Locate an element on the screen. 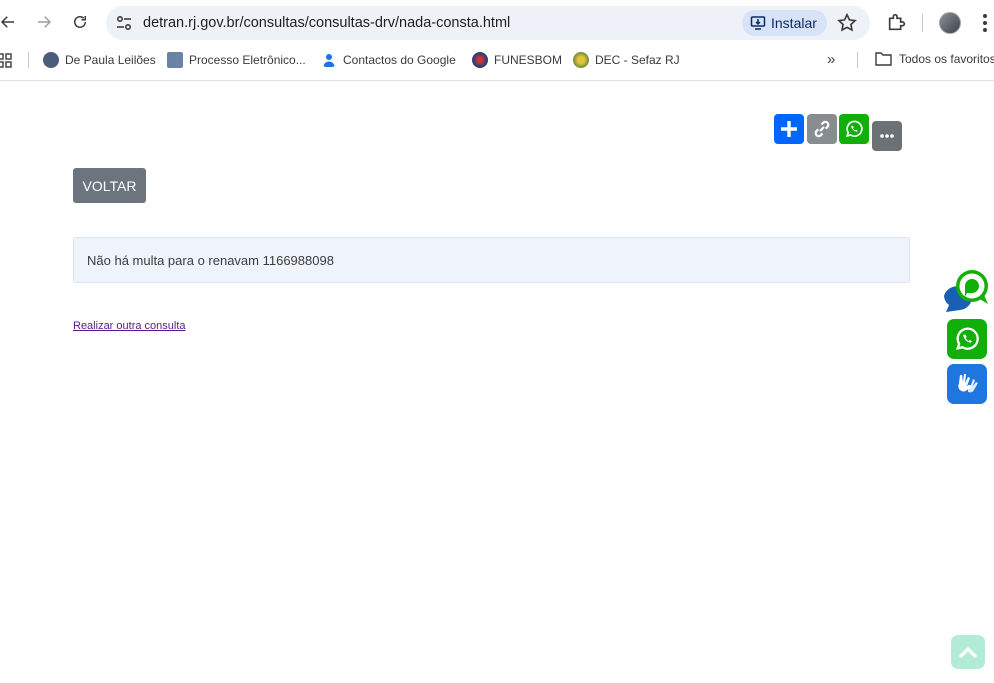  chrome-divider is located at coordinates (497, 80).